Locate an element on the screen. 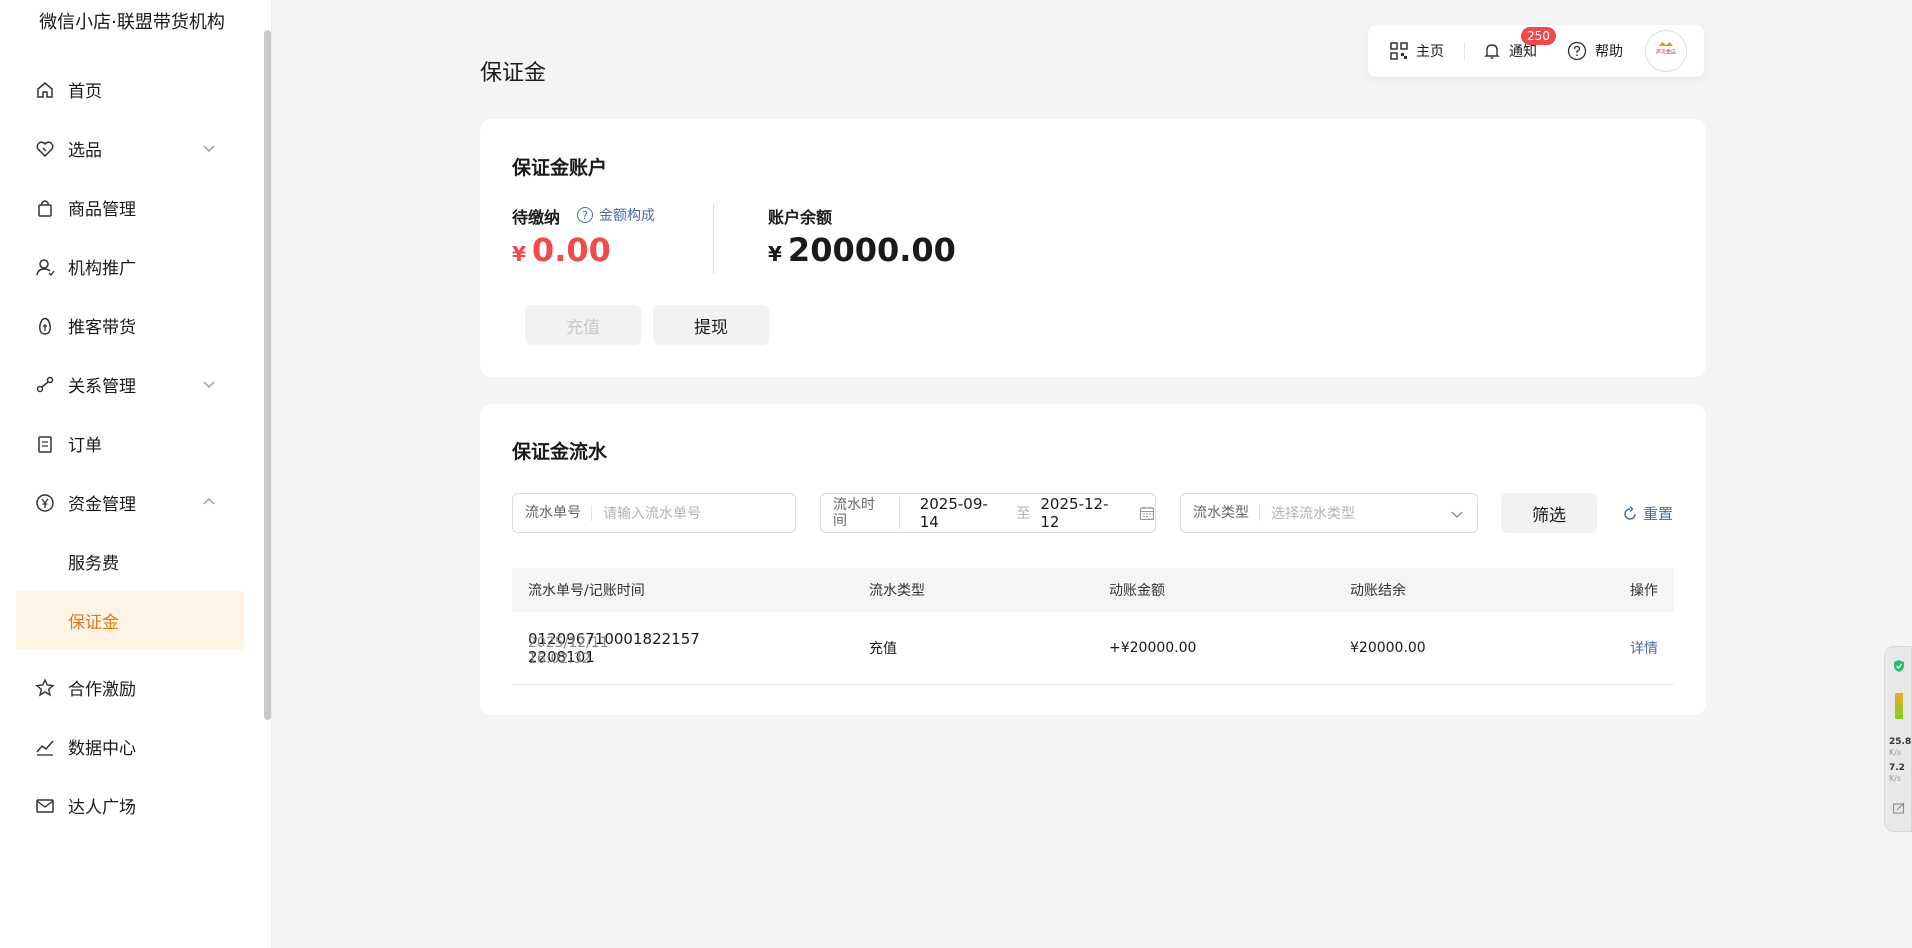  sidebar-item-promotion: 机构推广 is located at coordinates (132, 266).